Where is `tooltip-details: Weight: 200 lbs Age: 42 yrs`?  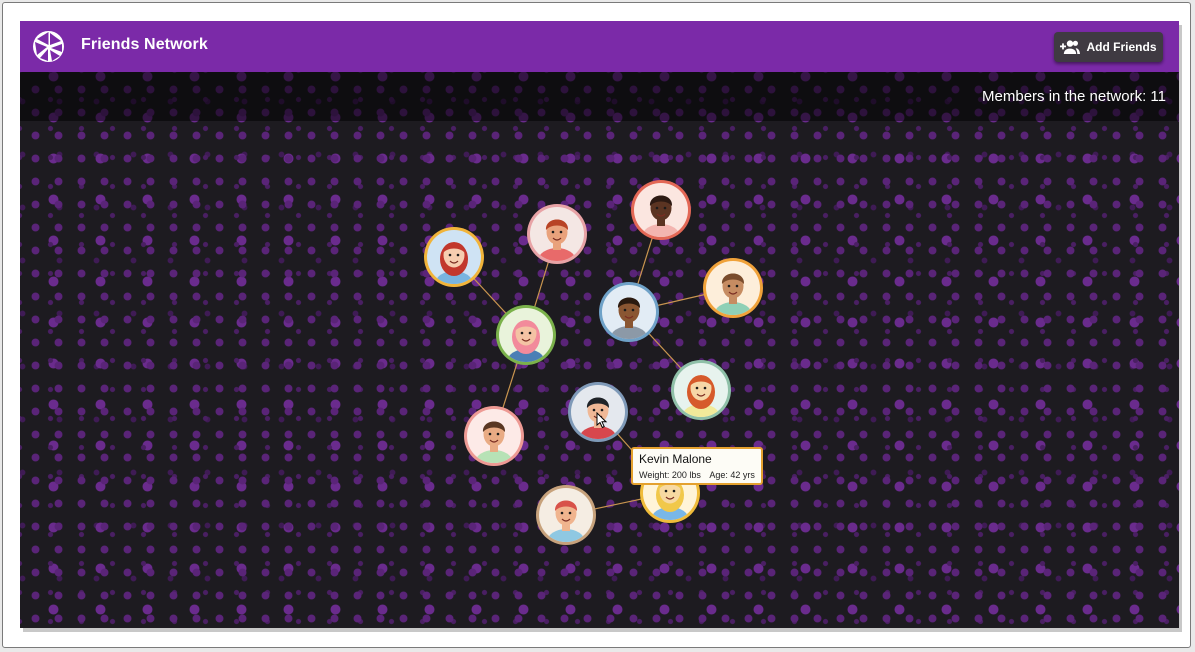 tooltip-details: Weight: 200 lbs Age: 42 yrs is located at coordinates (697, 475).